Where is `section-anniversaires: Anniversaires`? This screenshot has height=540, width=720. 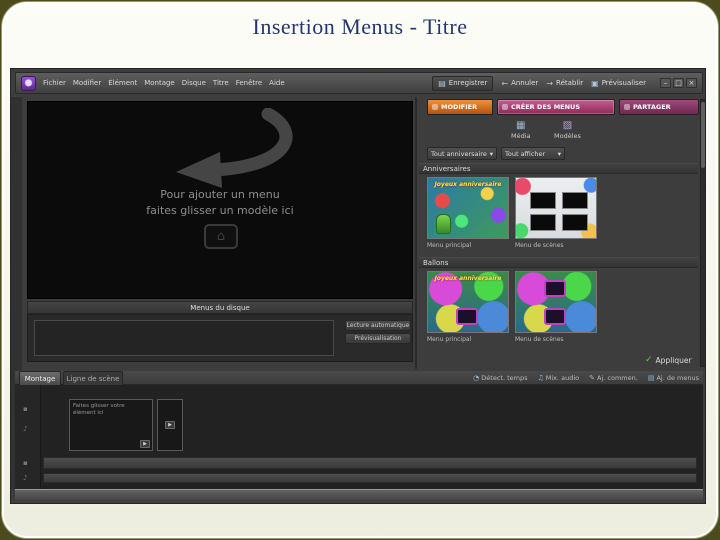 section-anniversaires: Anniversaires is located at coordinates (558, 168).